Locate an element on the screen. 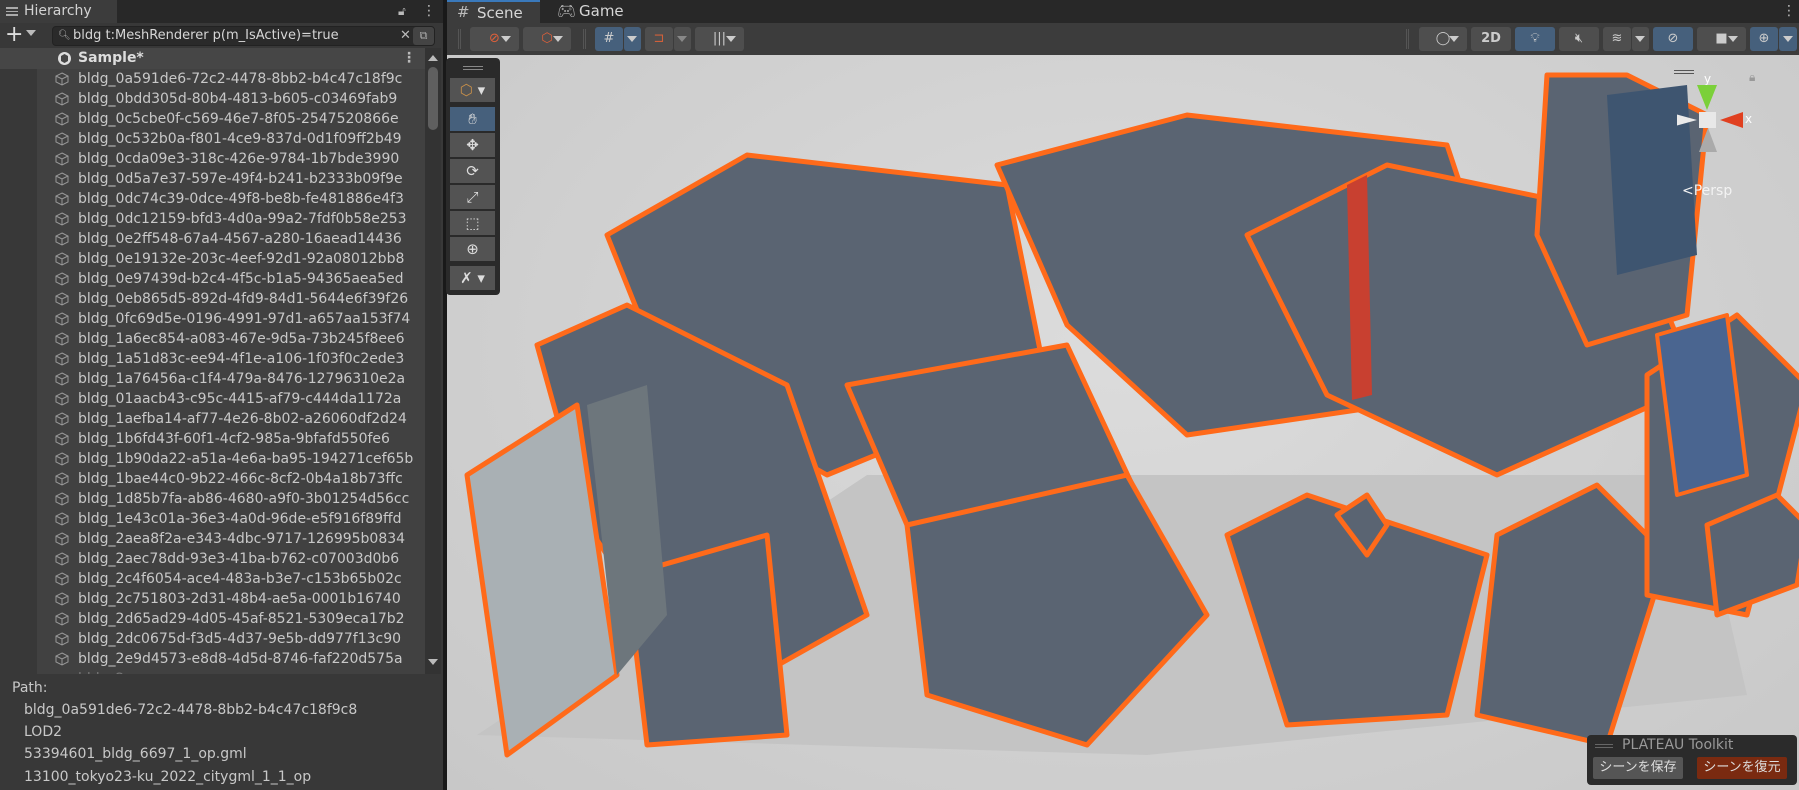 This screenshot has width=1799, height=790. plateau-toolkit-overlay: PLATEAU Toolkit シーンを保存 シーンを復元 is located at coordinates (1692, 760).